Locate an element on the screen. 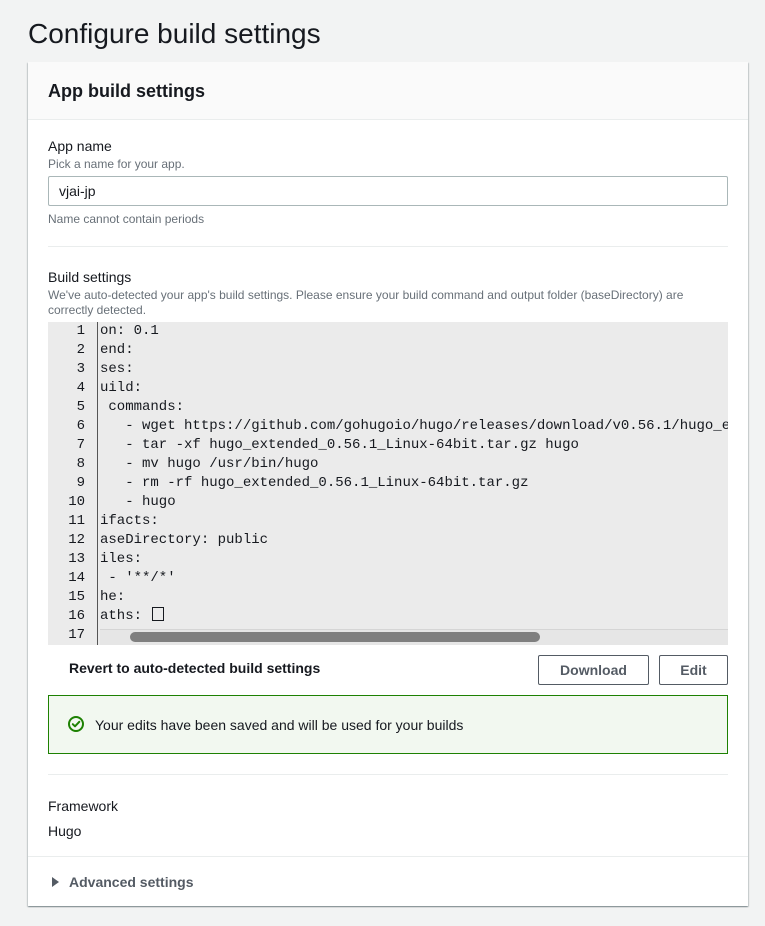 The width and height of the screenshot is (765, 926). line-number-gutter: 1 2 3 4 5 6 7 8 9 10 11 12 13 14 15 16 17 is located at coordinates (73, 483).